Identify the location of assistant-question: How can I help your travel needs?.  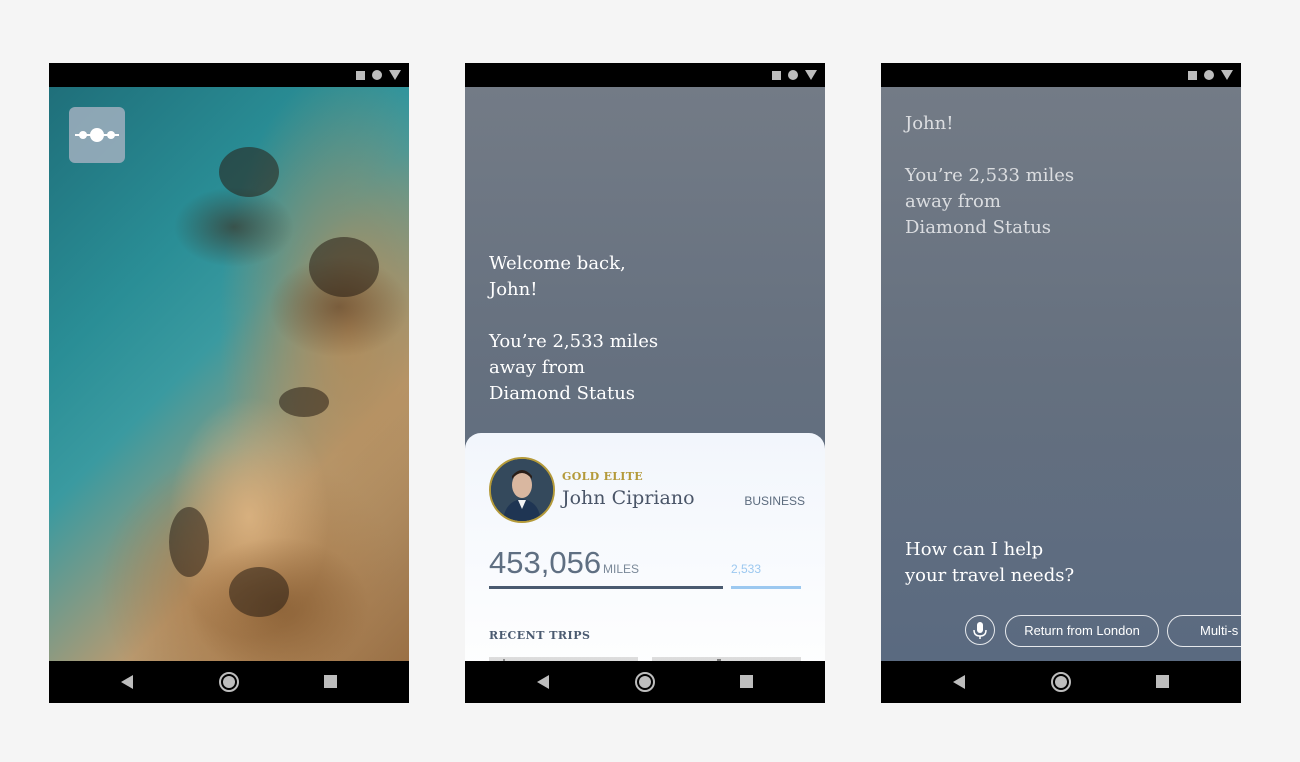
(989, 563).